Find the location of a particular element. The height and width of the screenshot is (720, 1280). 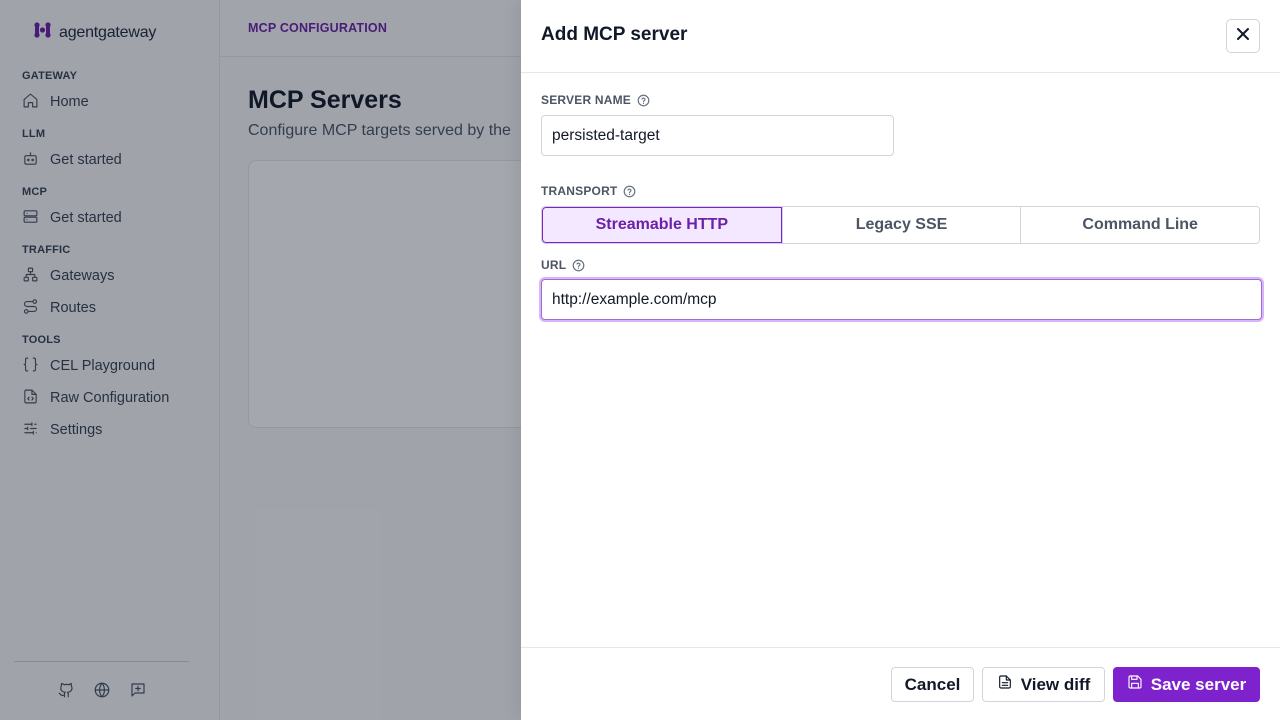

url-label: URL is located at coordinates (563, 265).